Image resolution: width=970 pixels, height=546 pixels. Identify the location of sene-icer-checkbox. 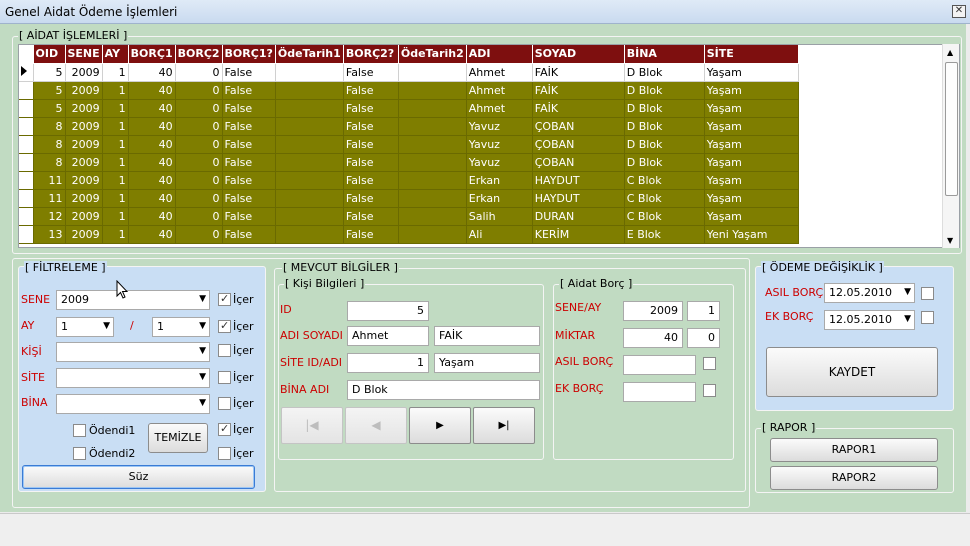
(224, 299).